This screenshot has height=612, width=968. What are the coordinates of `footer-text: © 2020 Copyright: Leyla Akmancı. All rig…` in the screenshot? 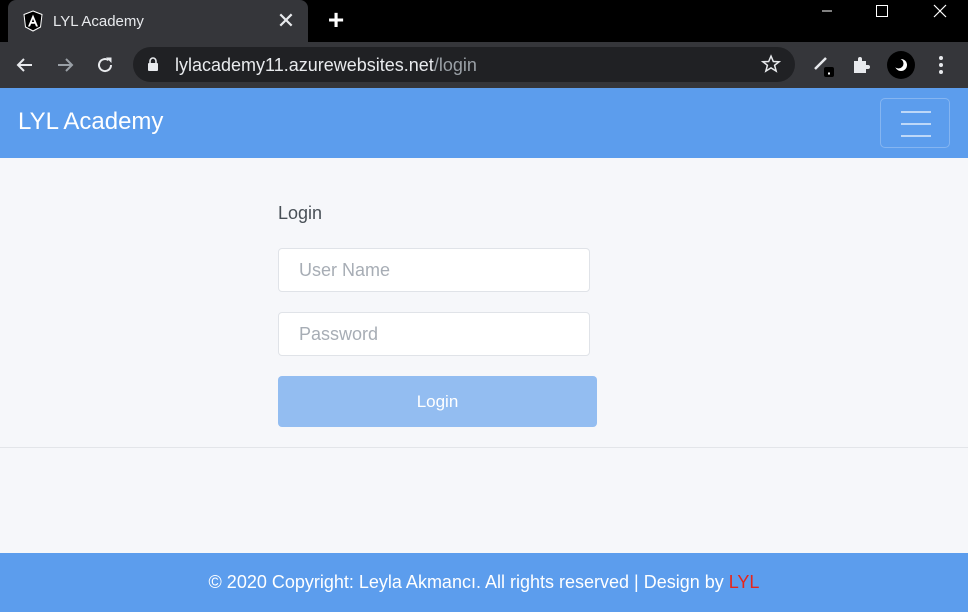 It's located at (468, 582).